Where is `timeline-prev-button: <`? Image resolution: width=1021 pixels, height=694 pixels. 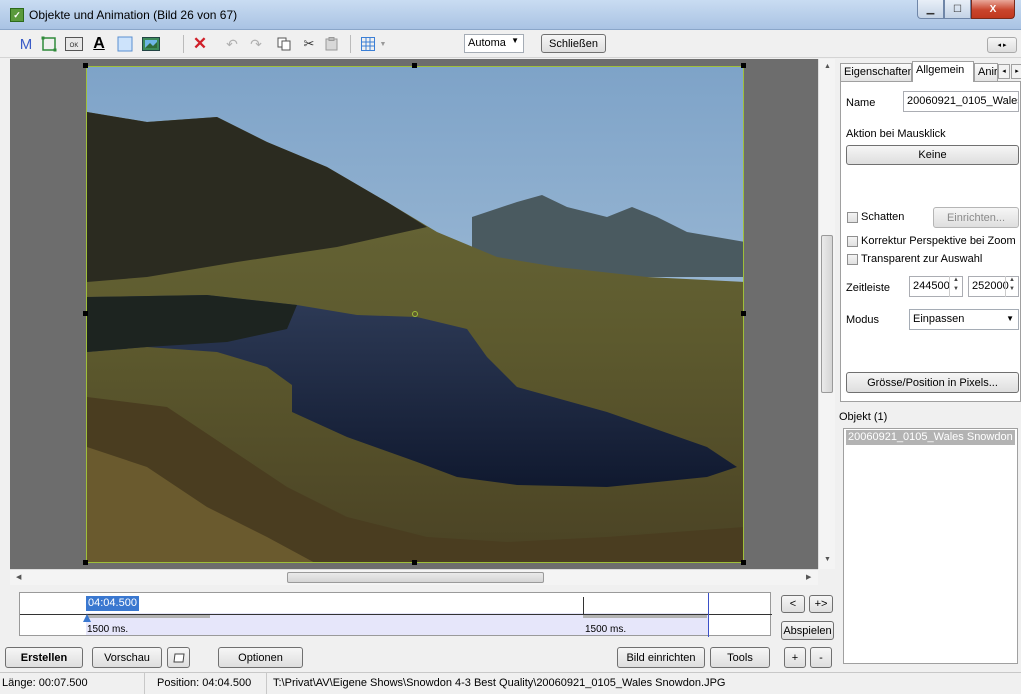 timeline-prev-button: < is located at coordinates (793, 604).